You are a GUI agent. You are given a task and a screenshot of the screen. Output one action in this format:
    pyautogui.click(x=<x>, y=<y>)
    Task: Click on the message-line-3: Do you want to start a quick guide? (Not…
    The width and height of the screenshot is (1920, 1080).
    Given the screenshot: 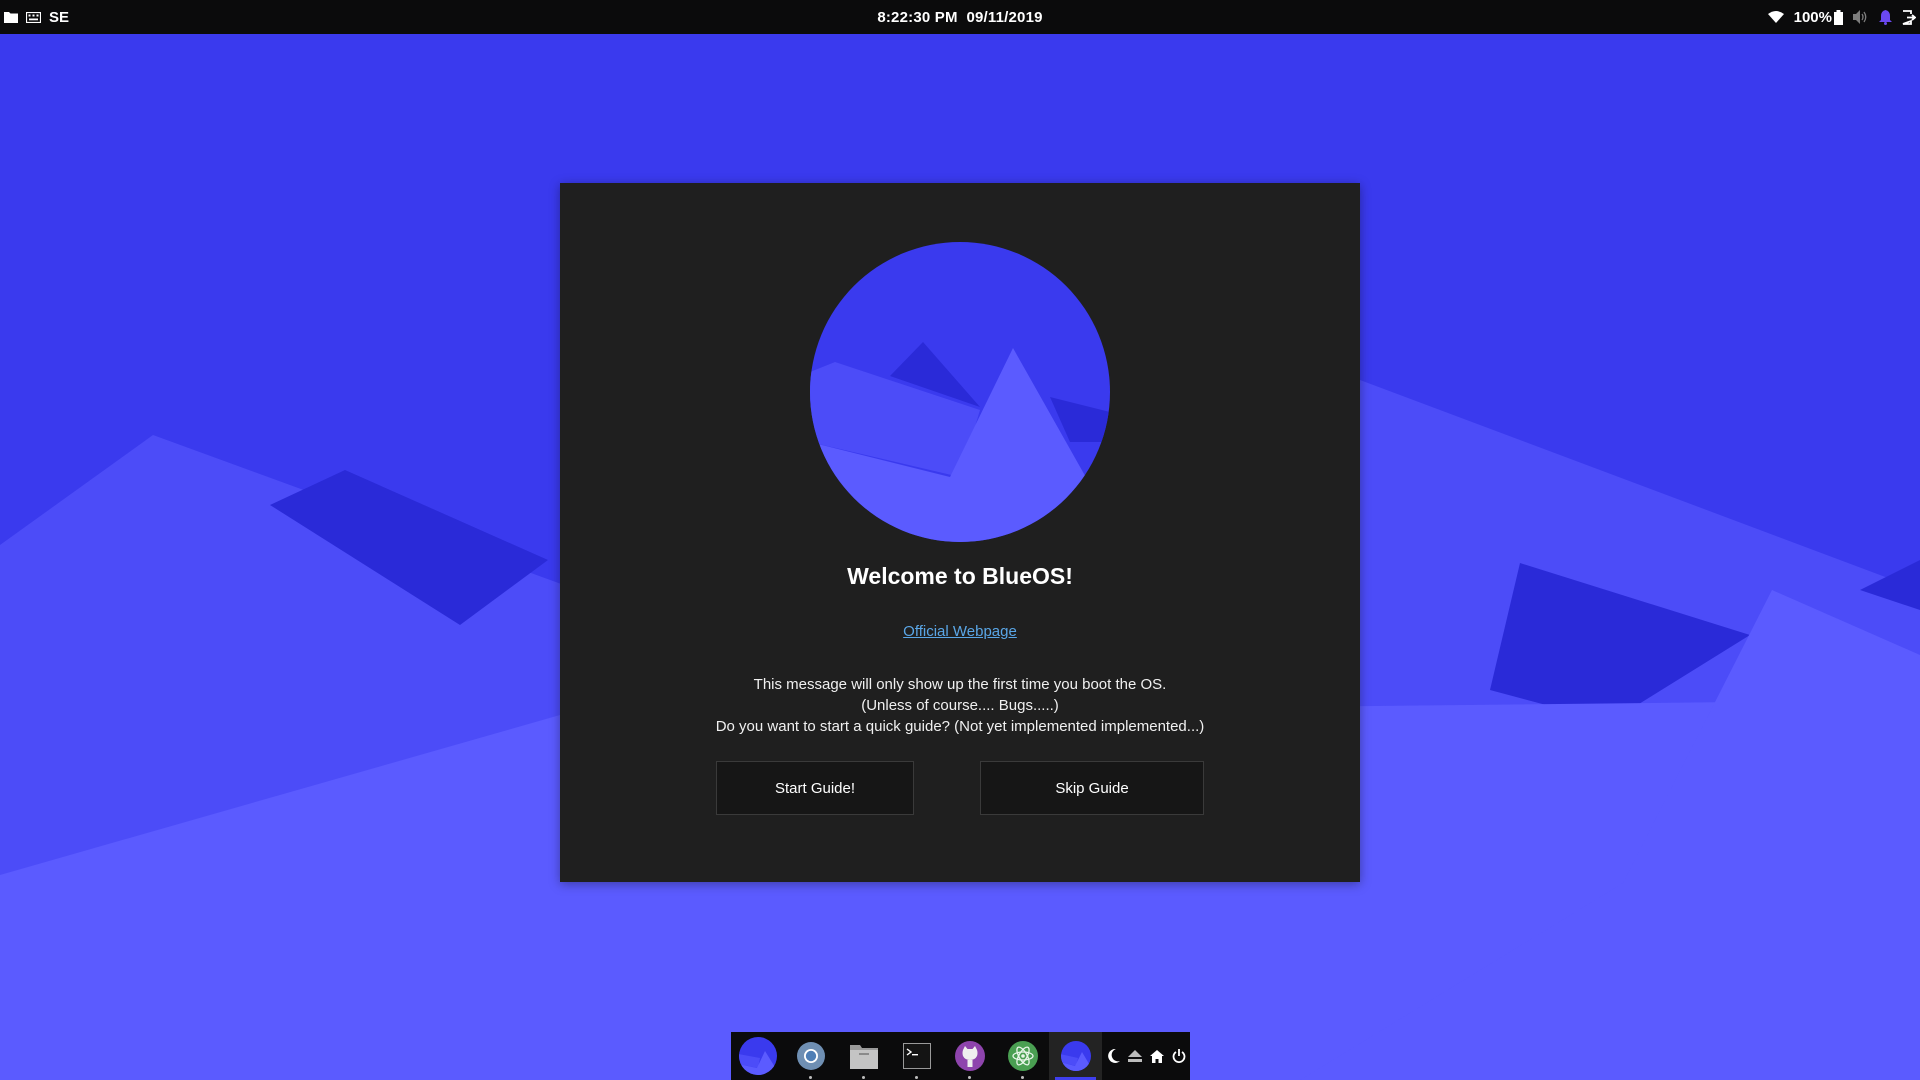 What is the action you would take?
    pyautogui.click(x=960, y=726)
    